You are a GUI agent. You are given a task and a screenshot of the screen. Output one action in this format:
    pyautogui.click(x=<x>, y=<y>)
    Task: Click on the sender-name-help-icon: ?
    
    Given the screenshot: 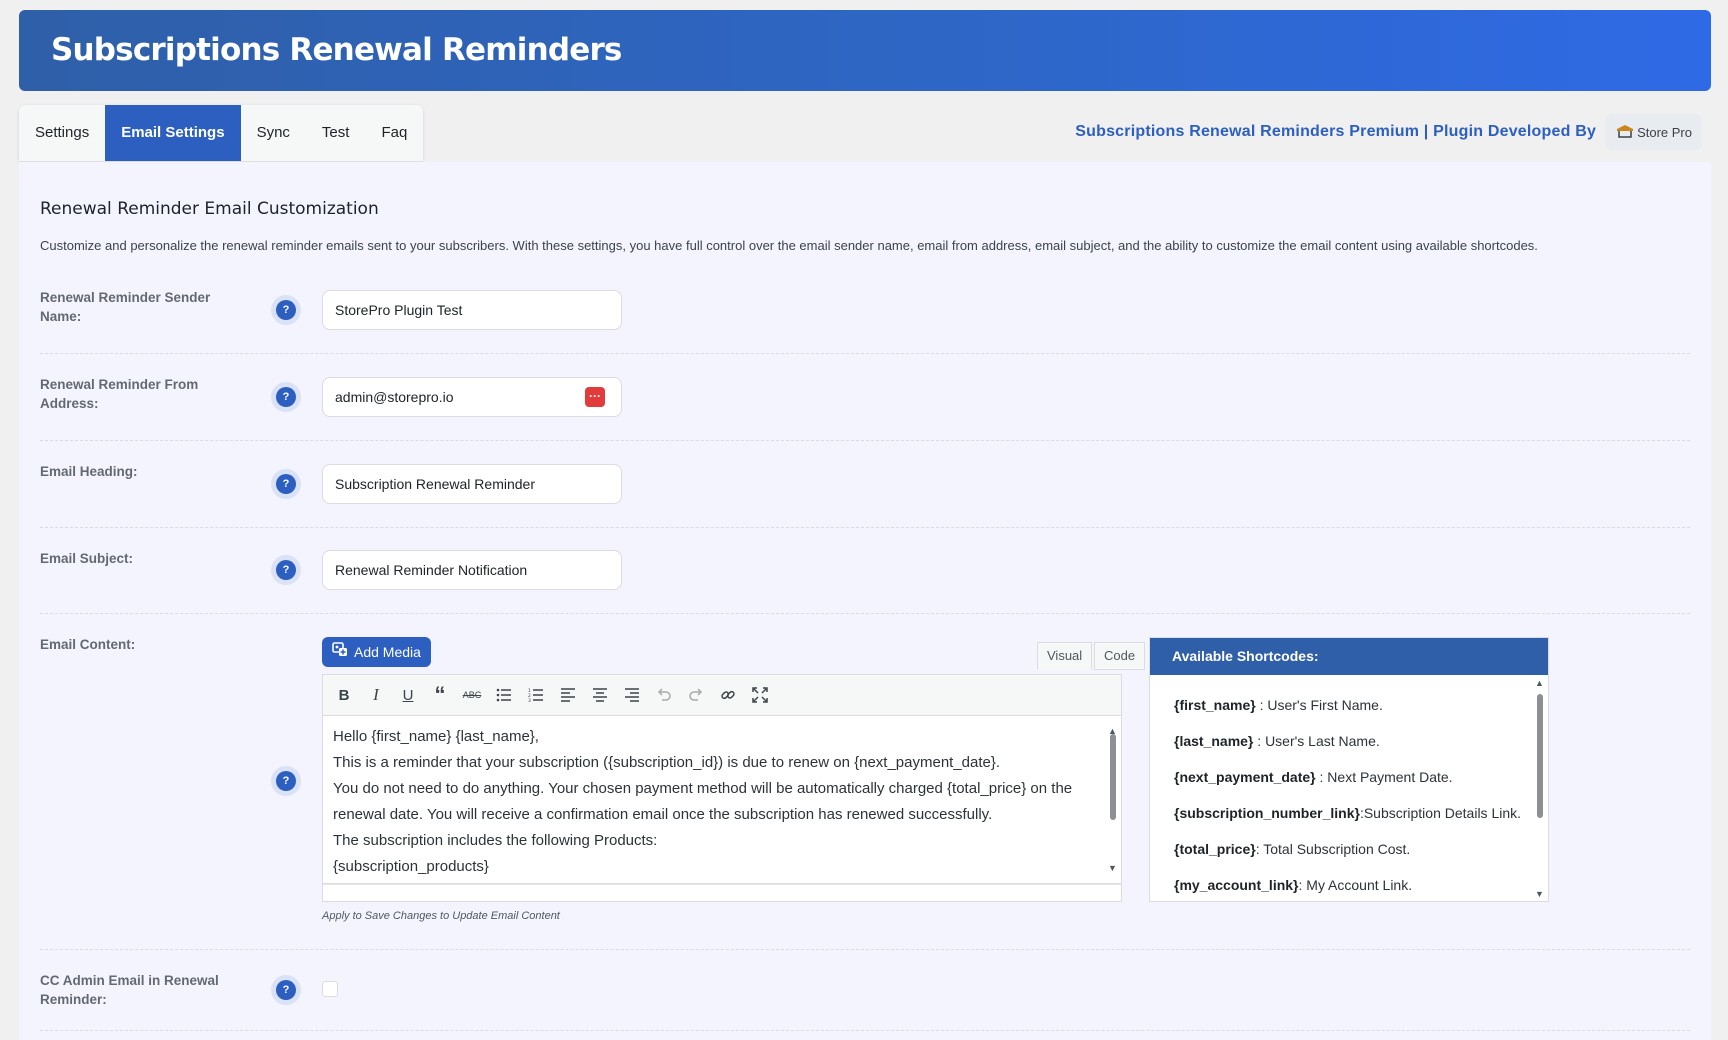 What is the action you would take?
    pyautogui.click(x=286, y=310)
    